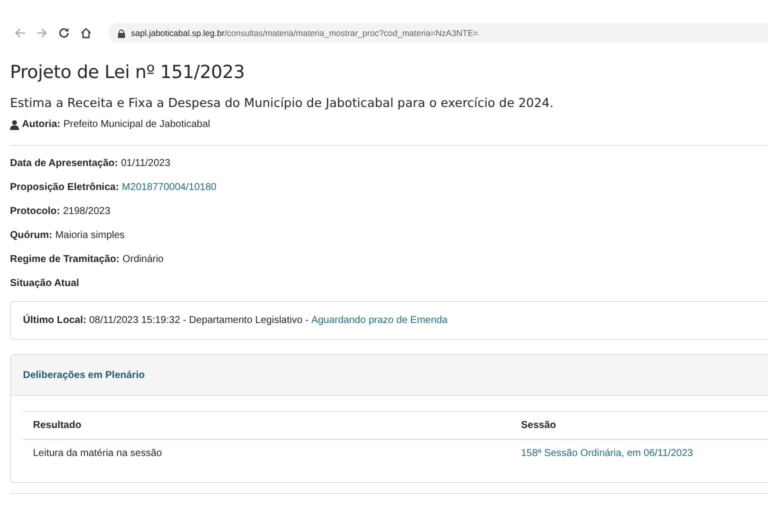  What do you see at coordinates (14, 125) in the screenshot?
I see `user-icon` at bounding box center [14, 125].